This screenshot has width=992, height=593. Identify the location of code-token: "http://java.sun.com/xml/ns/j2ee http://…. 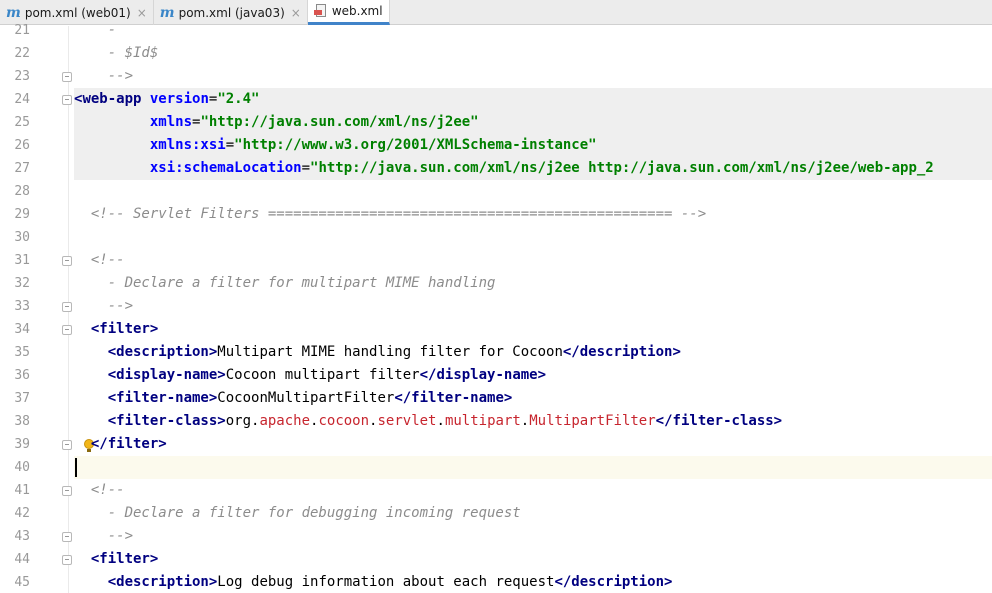
(622, 168).